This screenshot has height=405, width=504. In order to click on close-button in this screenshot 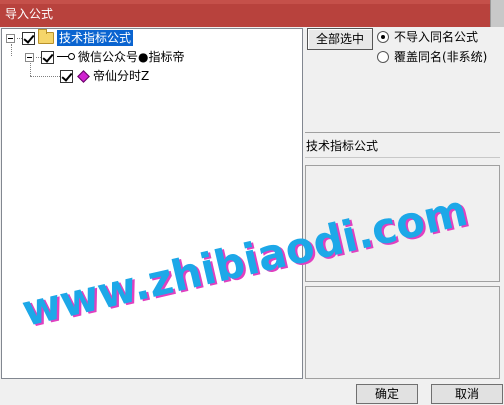, I will do `click(497, 13)`.